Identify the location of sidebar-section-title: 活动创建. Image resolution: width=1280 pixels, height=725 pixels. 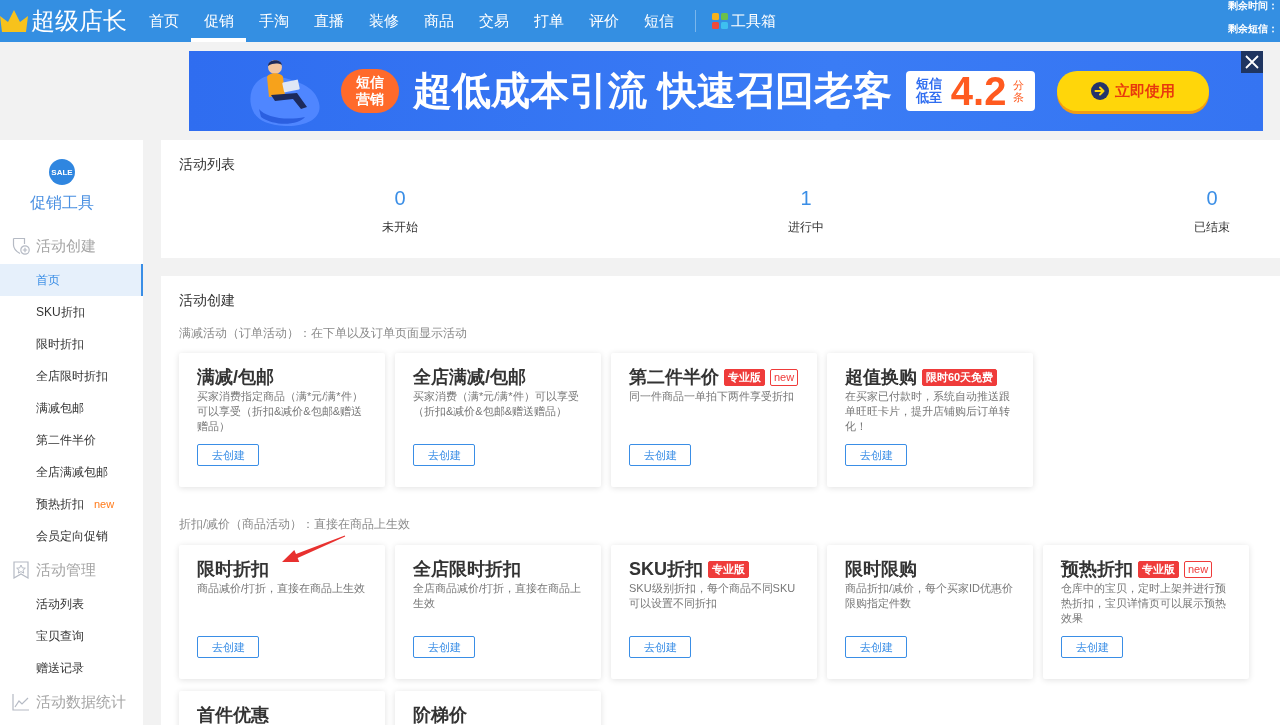
(66, 246).